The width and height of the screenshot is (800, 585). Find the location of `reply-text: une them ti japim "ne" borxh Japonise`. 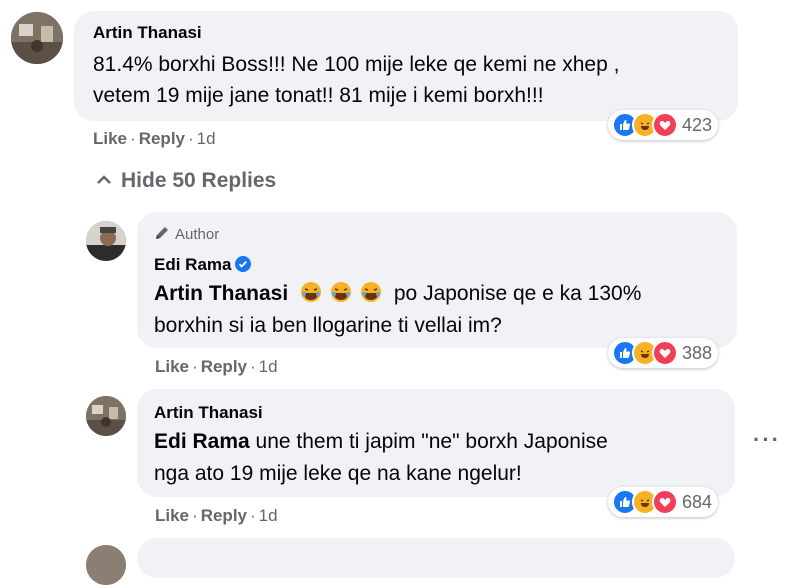

reply-text: une them ti japim "ne" borxh Japonise is located at coordinates (431, 441).